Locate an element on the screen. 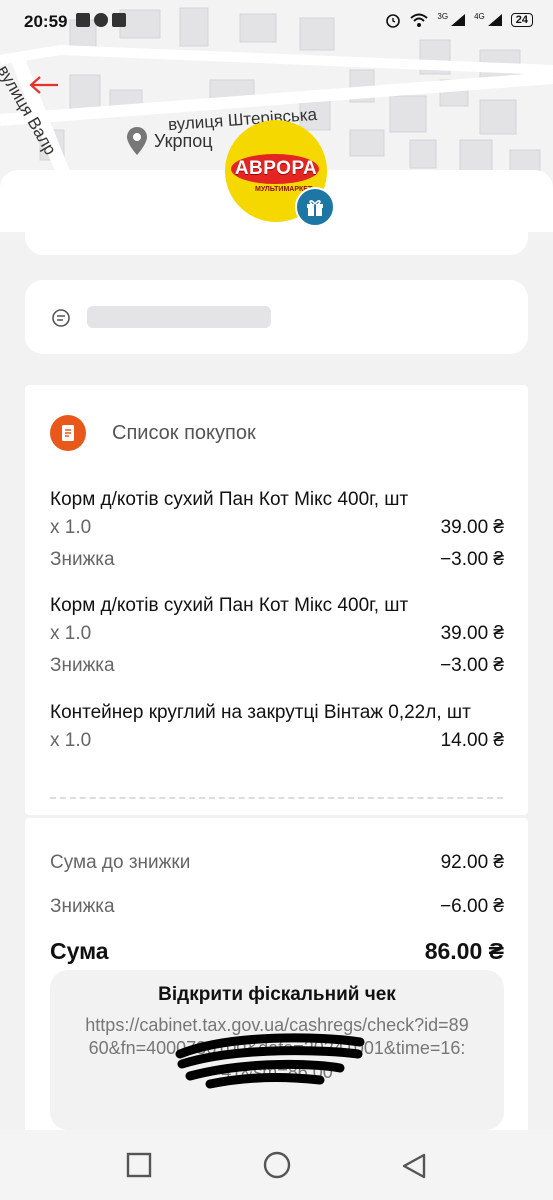  signal-icon is located at coordinates (458, 20).